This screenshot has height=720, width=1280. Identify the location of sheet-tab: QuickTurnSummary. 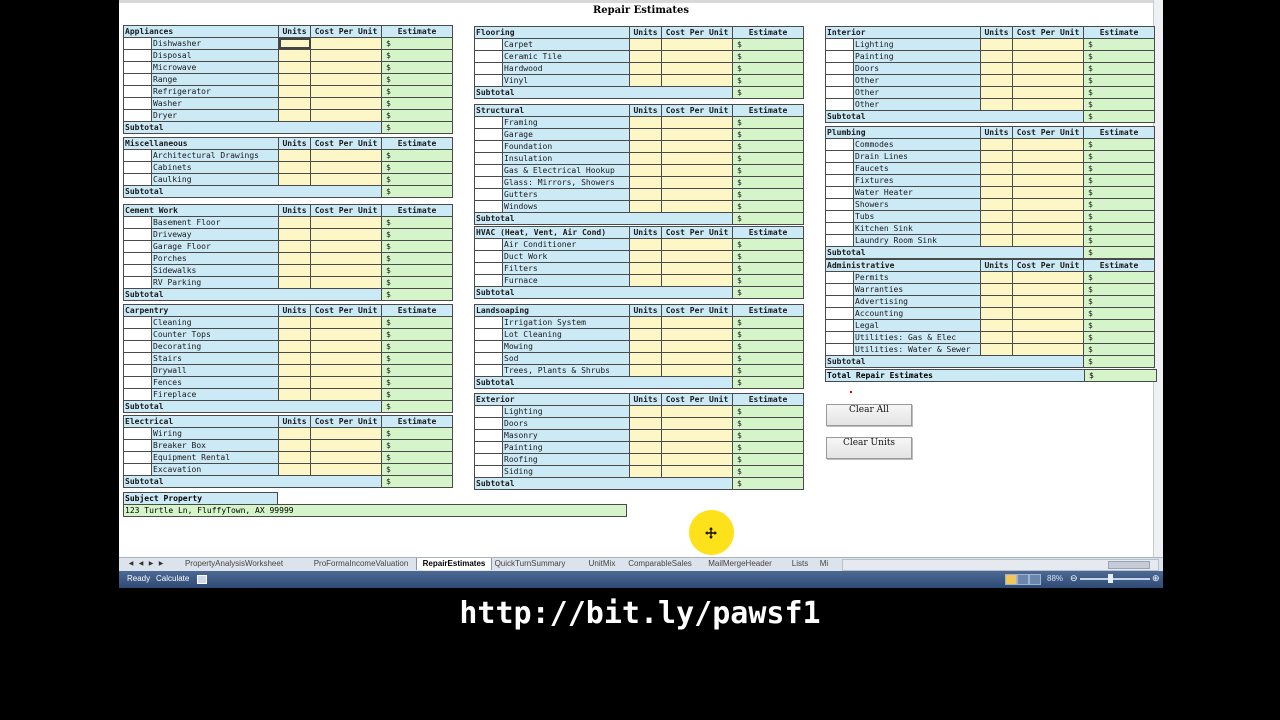
(530, 564).